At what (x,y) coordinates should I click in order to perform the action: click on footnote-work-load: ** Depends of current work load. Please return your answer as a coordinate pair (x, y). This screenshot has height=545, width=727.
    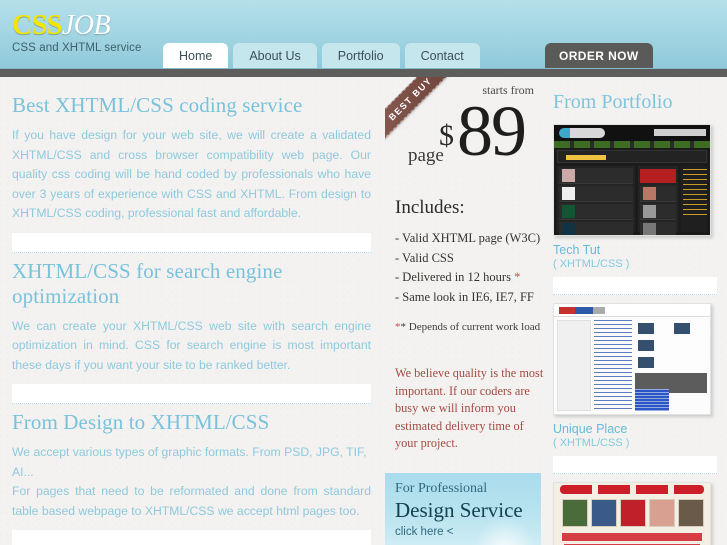
    Looking at the image, I should click on (467, 327).